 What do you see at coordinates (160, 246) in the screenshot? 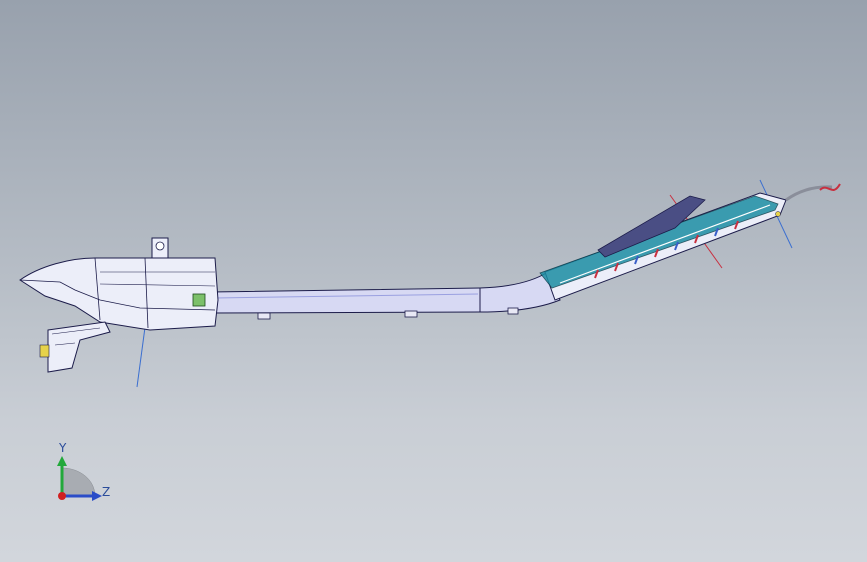
I see `top-mount-hole` at bounding box center [160, 246].